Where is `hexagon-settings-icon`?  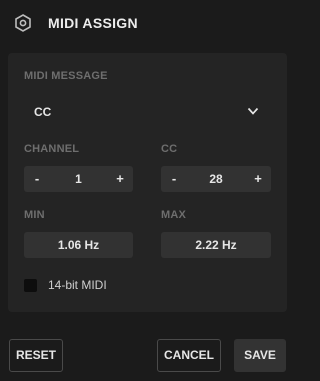 hexagon-settings-icon is located at coordinates (23, 23).